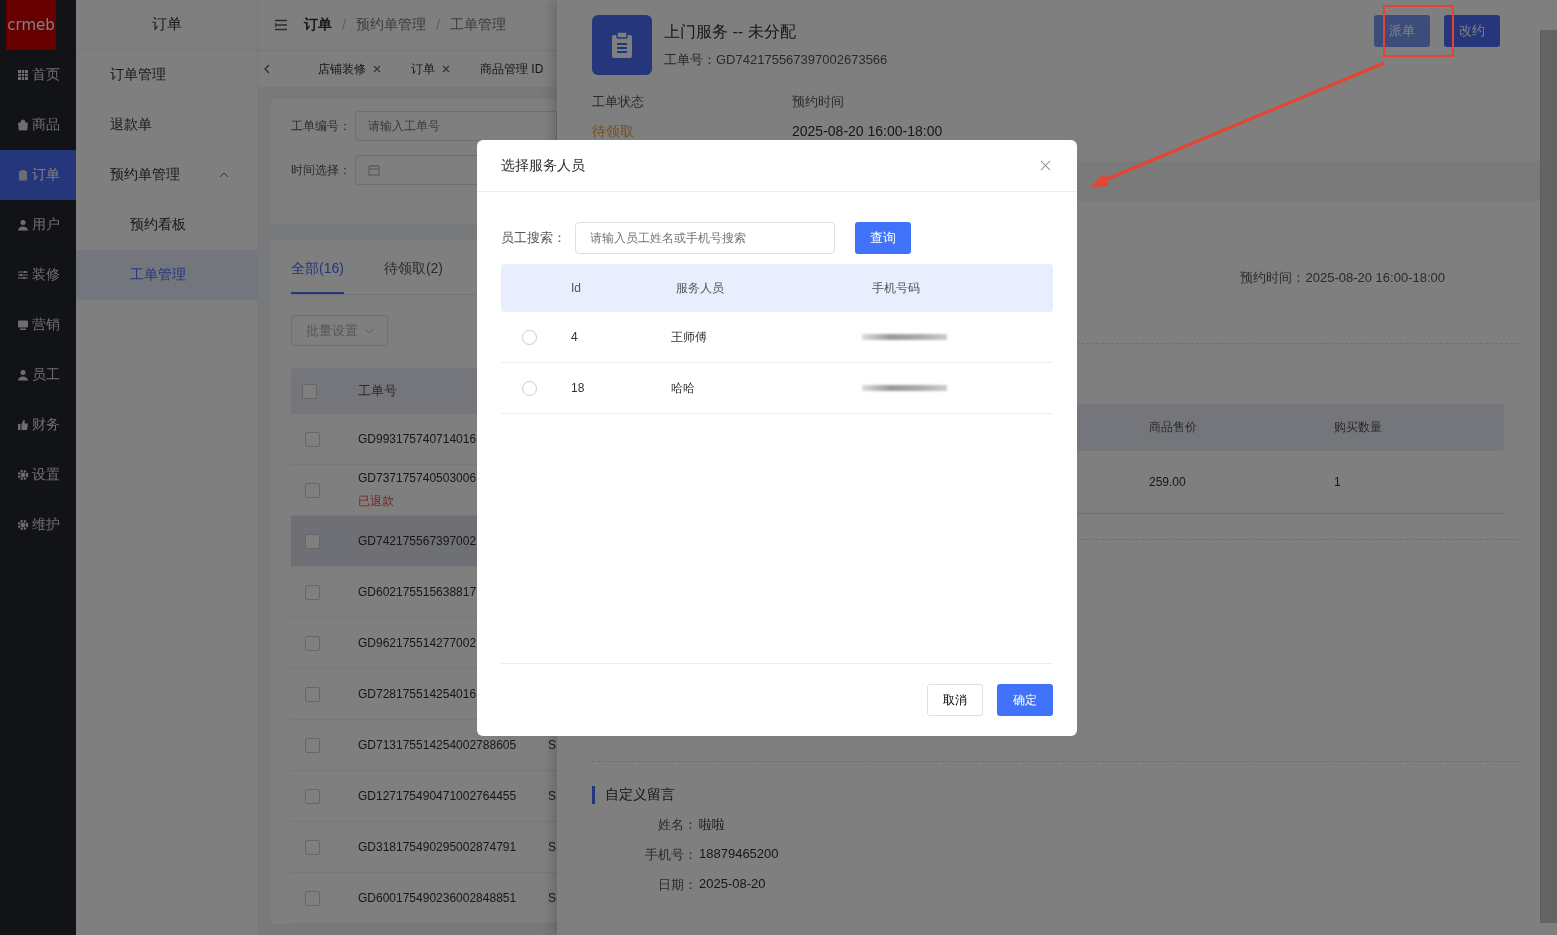 The image size is (1557, 935). What do you see at coordinates (418, 541) in the screenshot?
I see `table-cell-text: GD742175567397002` at bounding box center [418, 541].